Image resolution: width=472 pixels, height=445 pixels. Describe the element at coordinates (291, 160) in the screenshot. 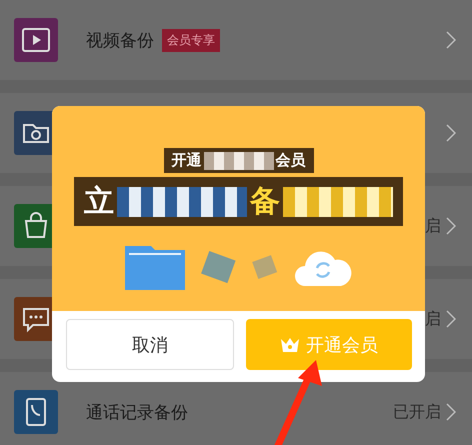

I see `headline-text: 会员` at that location.